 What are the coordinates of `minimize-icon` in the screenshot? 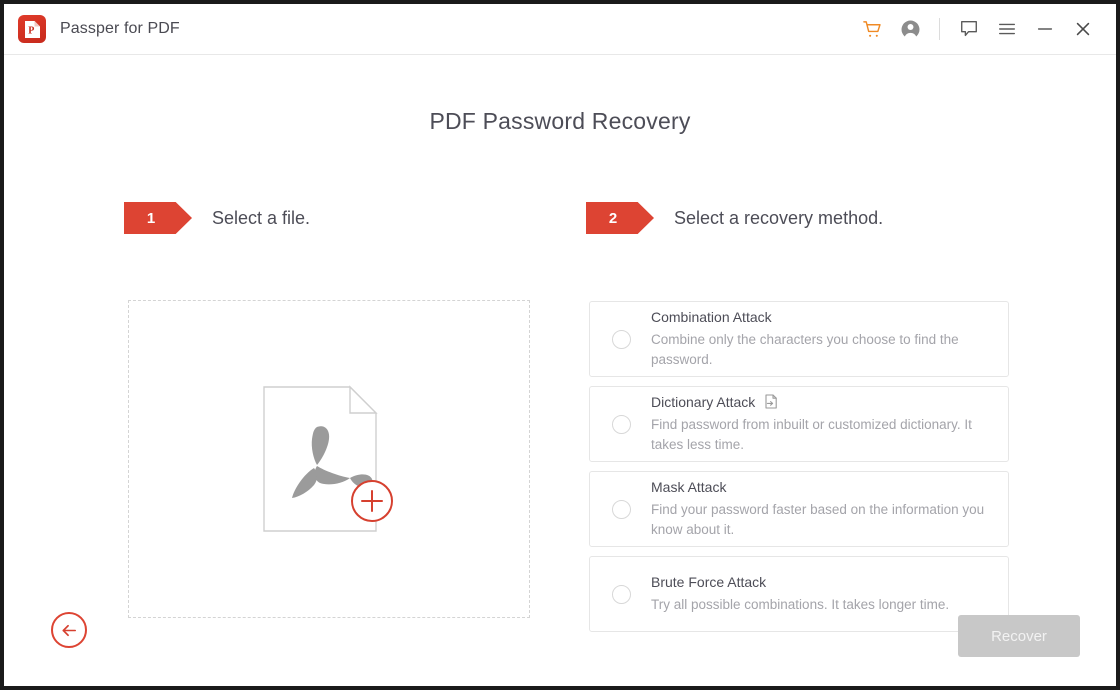 It's located at (1045, 29).